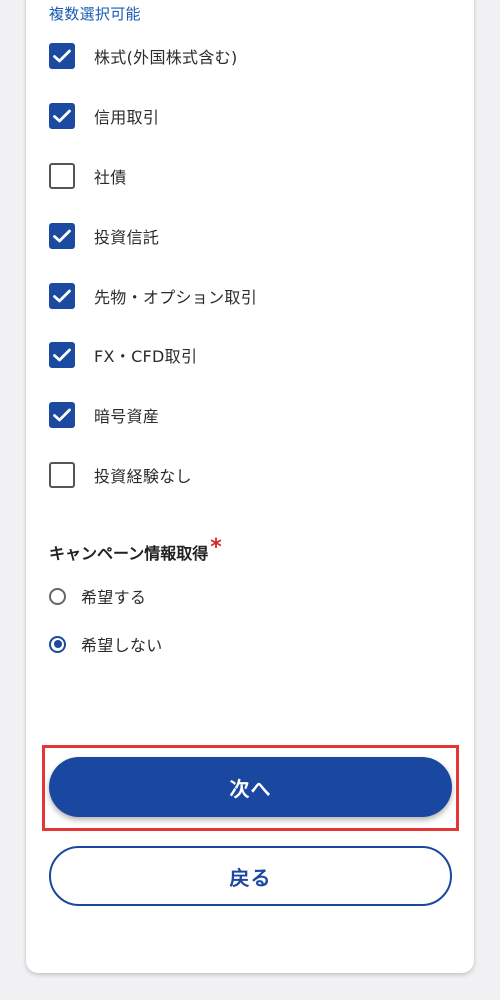  What do you see at coordinates (176, 297) in the screenshot?
I see `checkbox-label: 先物・オプション取引` at bounding box center [176, 297].